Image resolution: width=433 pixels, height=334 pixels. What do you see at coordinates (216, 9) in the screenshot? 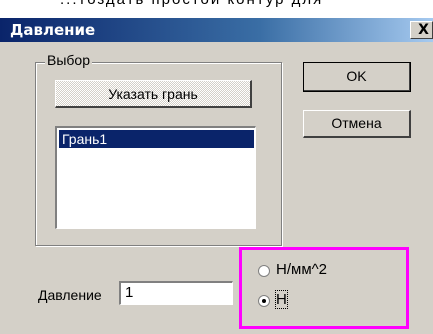
I see `background-document-strip: ...тоздать простой контур для` at bounding box center [216, 9].